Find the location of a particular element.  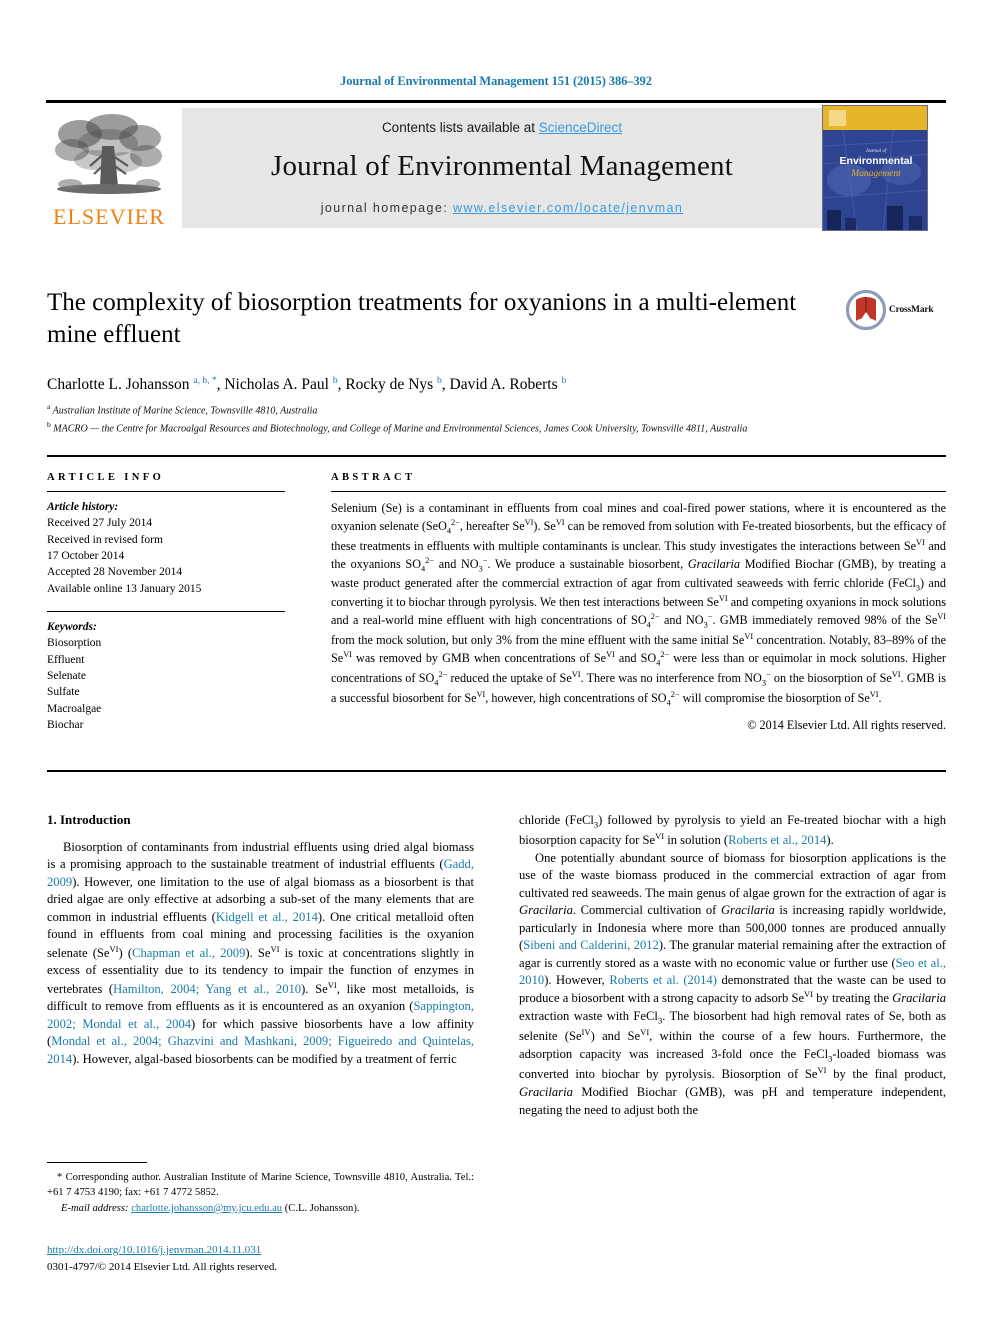

keyword-item: Biochar is located at coordinates (65, 724).